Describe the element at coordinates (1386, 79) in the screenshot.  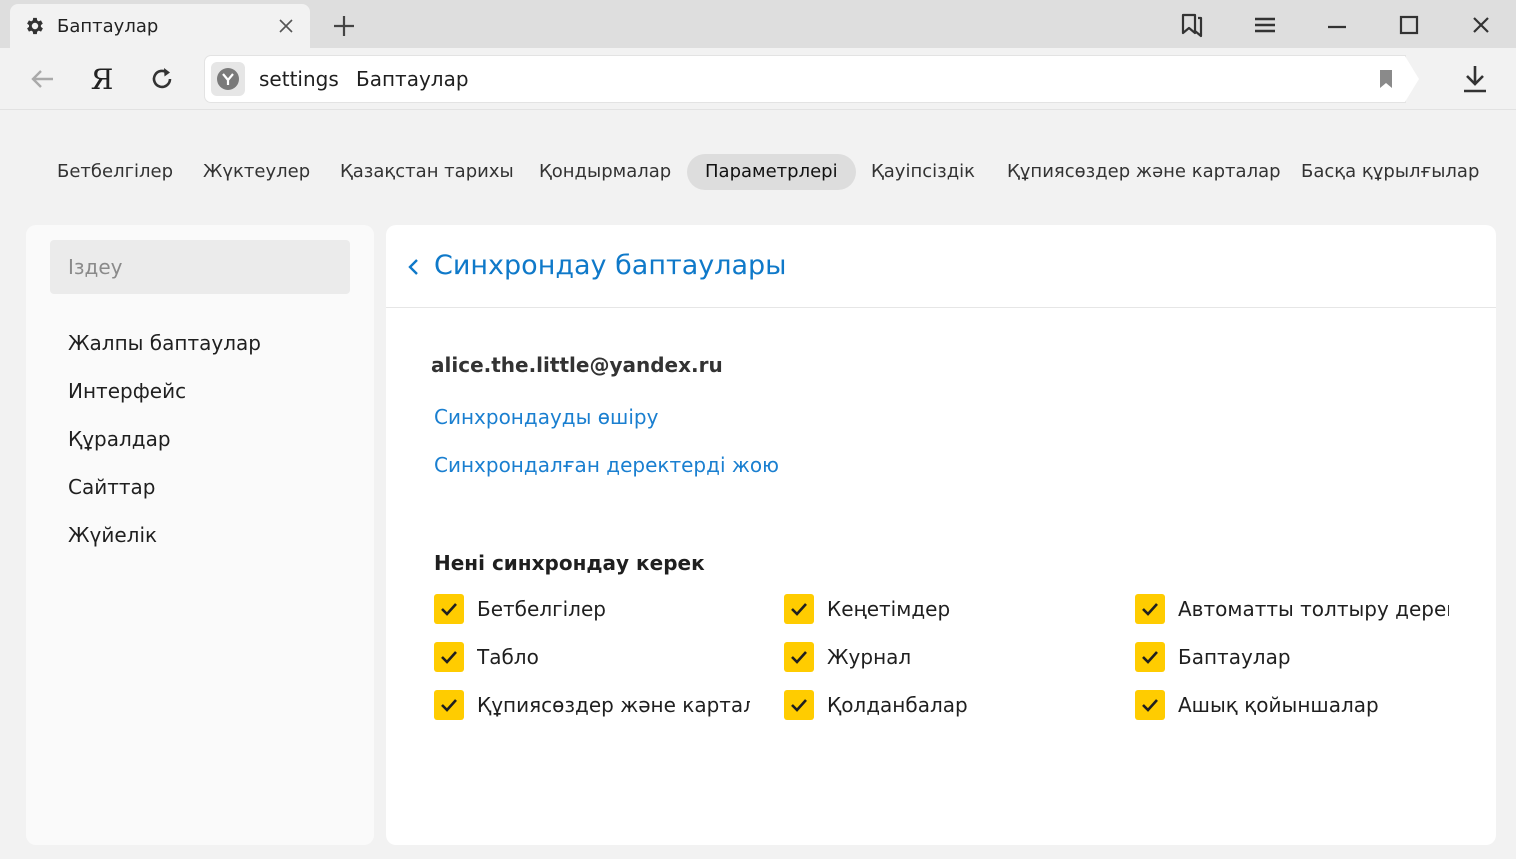
I see `bookmark-icon` at that location.